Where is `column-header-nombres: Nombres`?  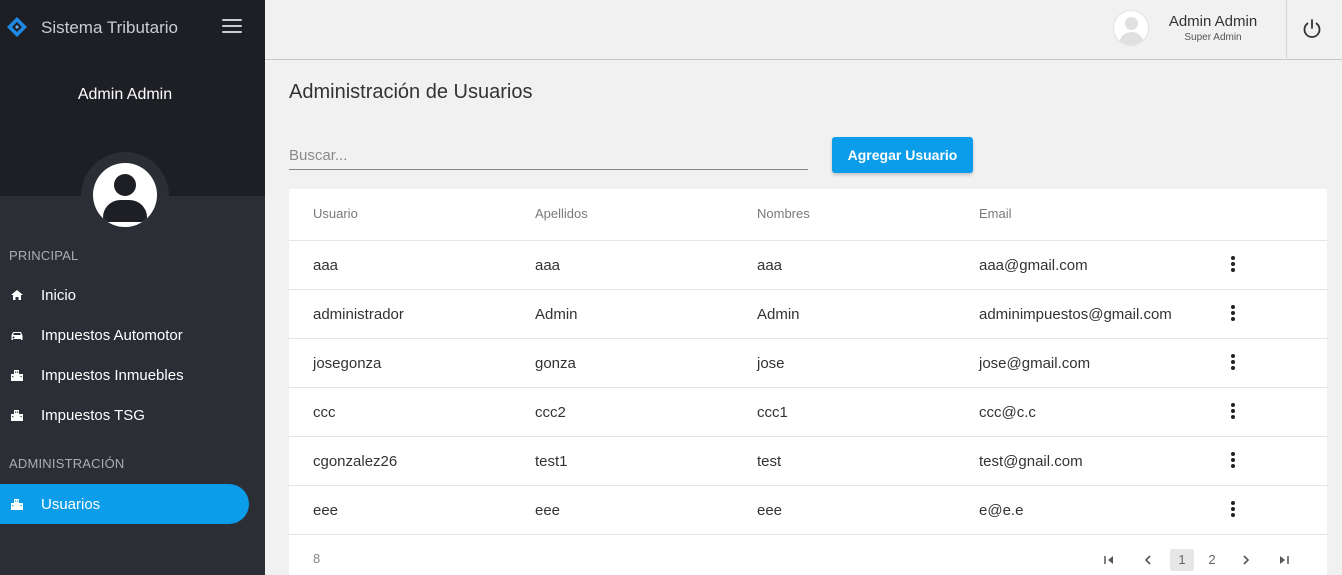
column-header-nombres: Nombres is located at coordinates (783, 213).